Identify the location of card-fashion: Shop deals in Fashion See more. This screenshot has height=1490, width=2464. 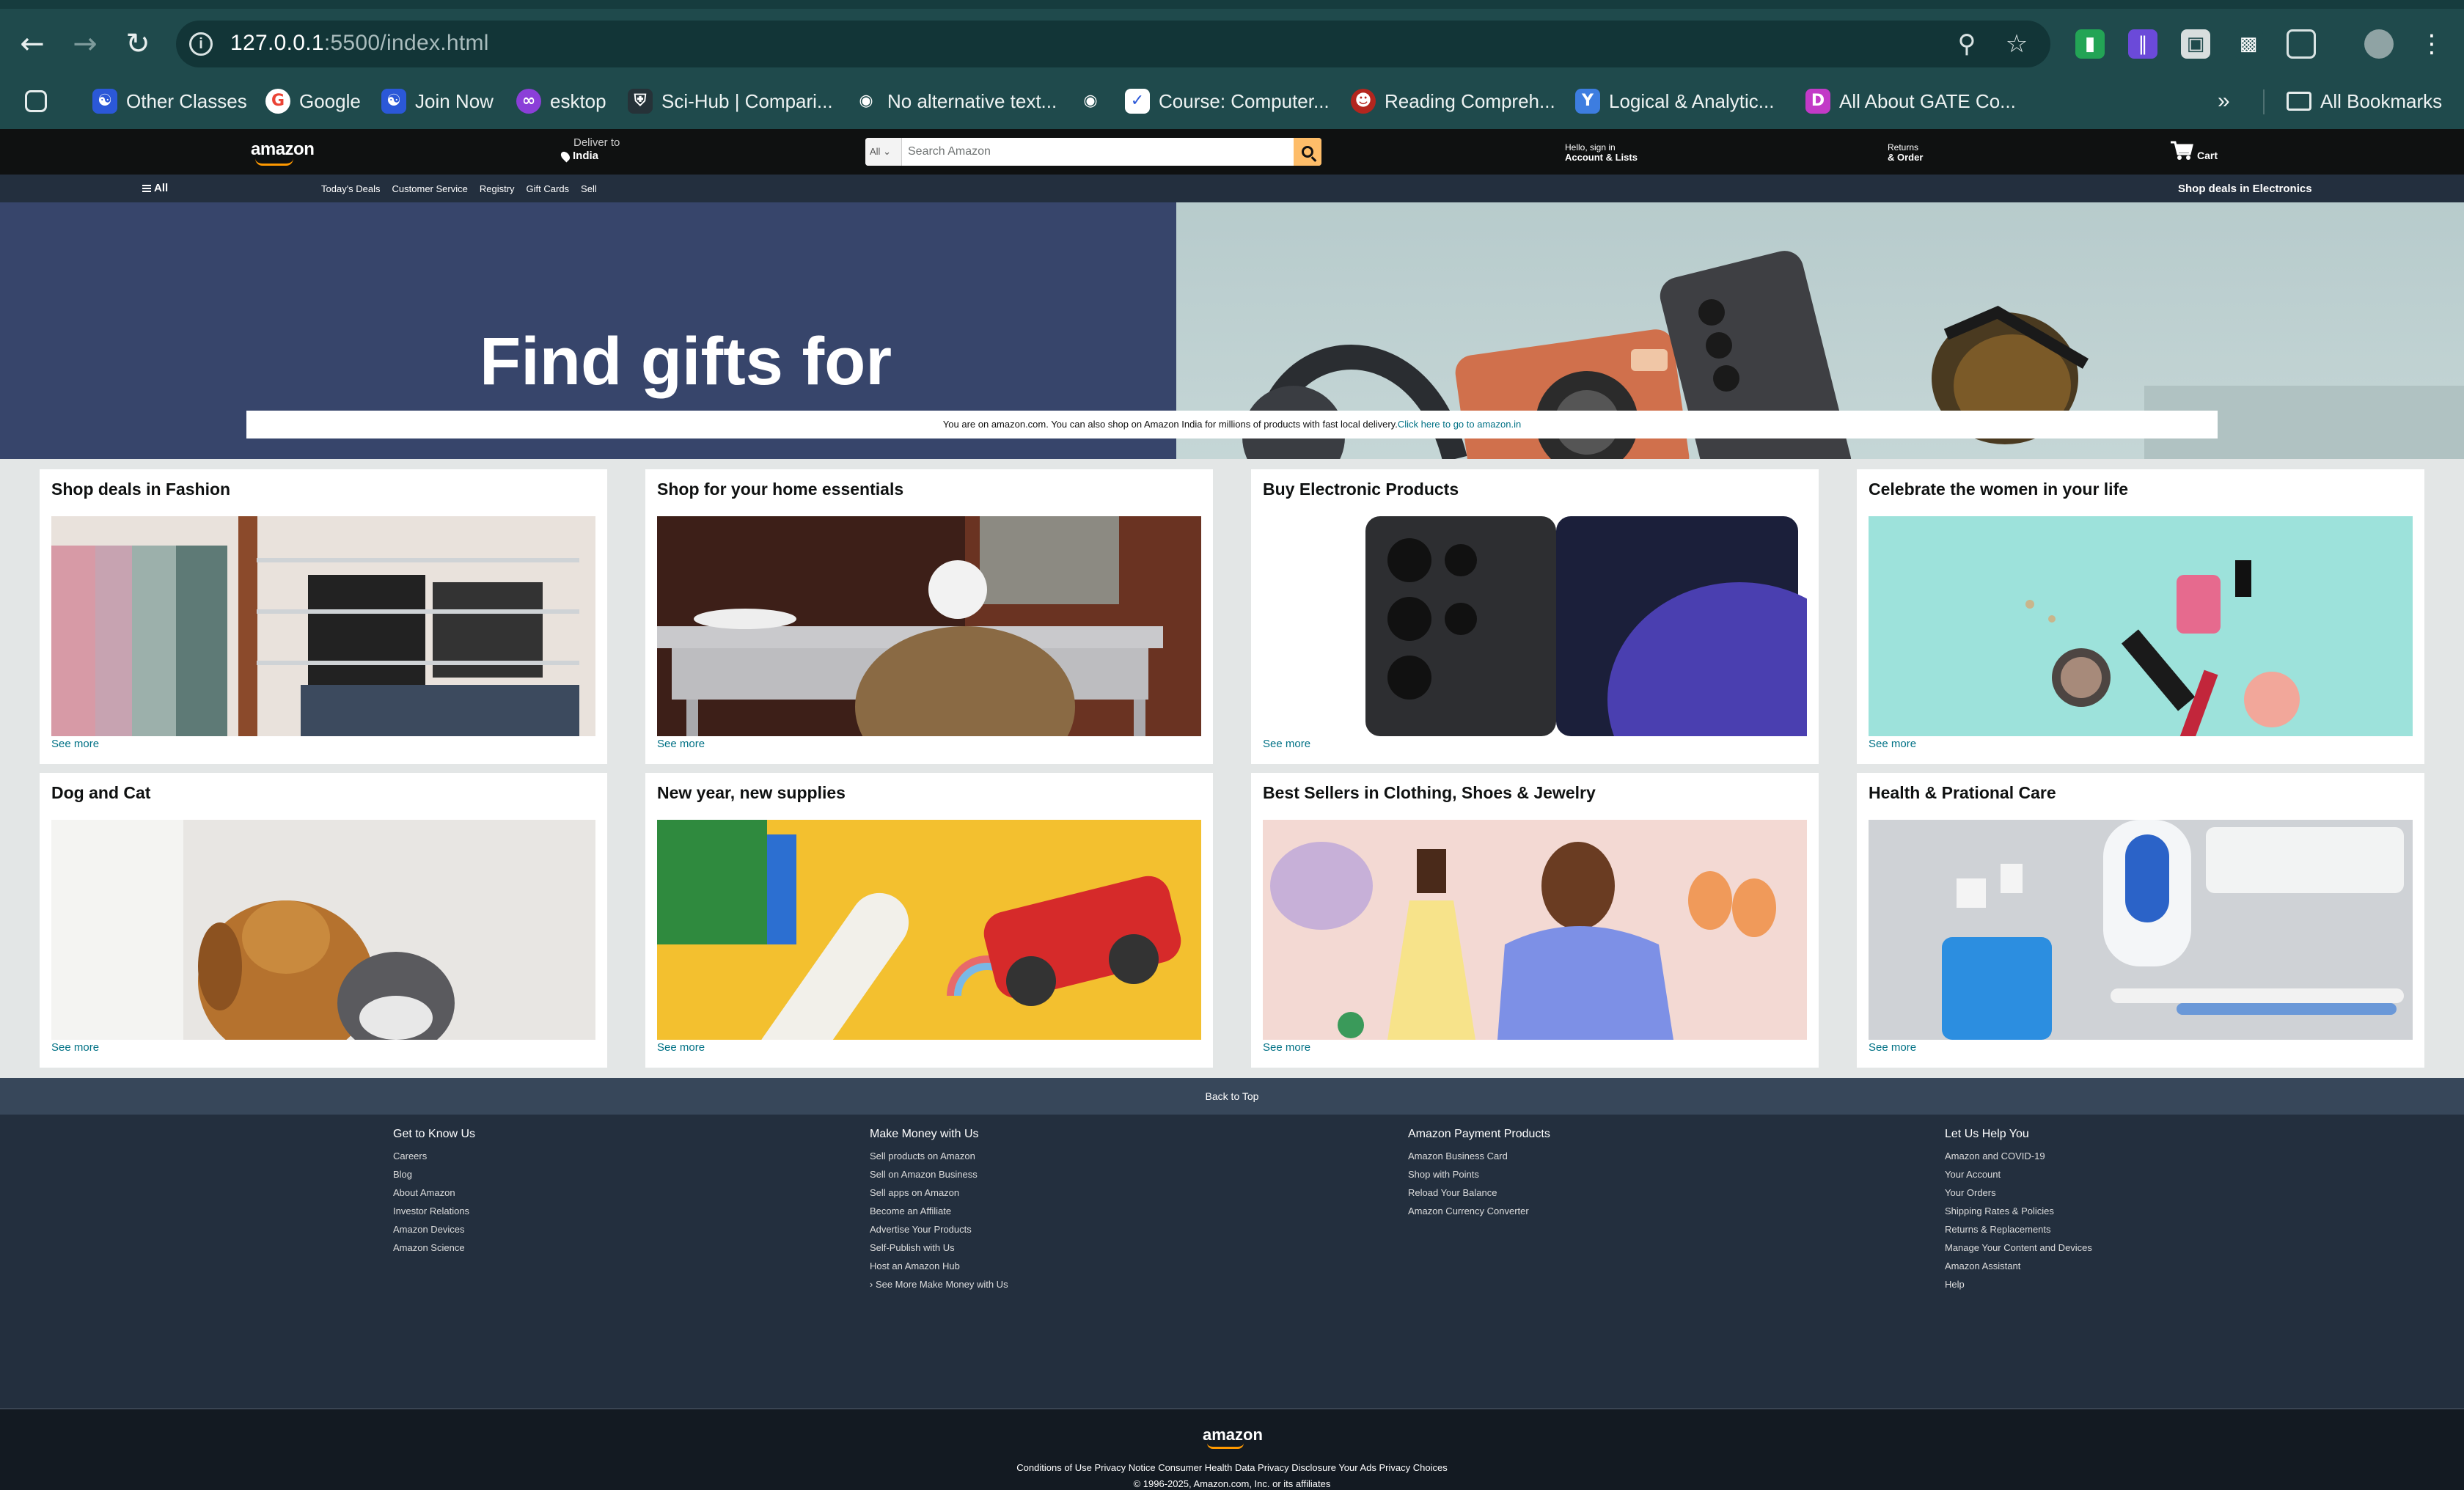
(323, 616).